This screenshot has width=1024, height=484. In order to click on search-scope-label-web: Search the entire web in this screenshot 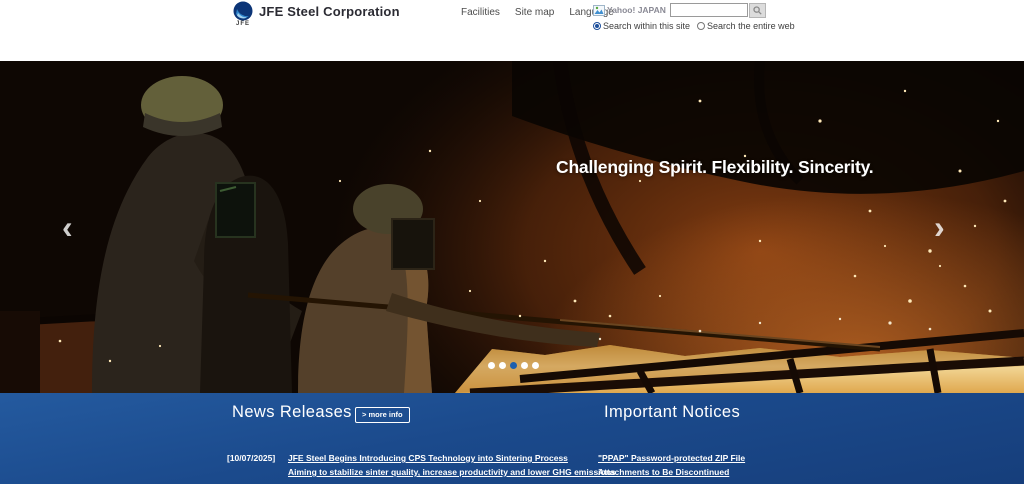, I will do `click(751, 26)`.